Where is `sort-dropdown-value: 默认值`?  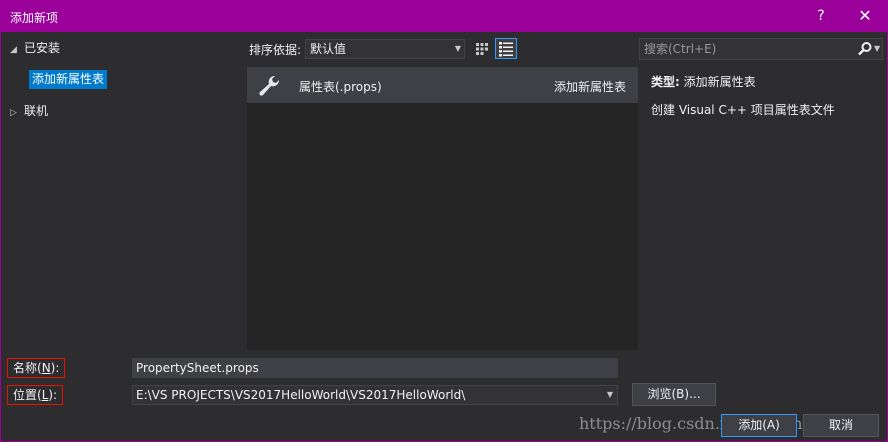 sort-dropdown-value: 默认值 is located at coordinates (328, 49).